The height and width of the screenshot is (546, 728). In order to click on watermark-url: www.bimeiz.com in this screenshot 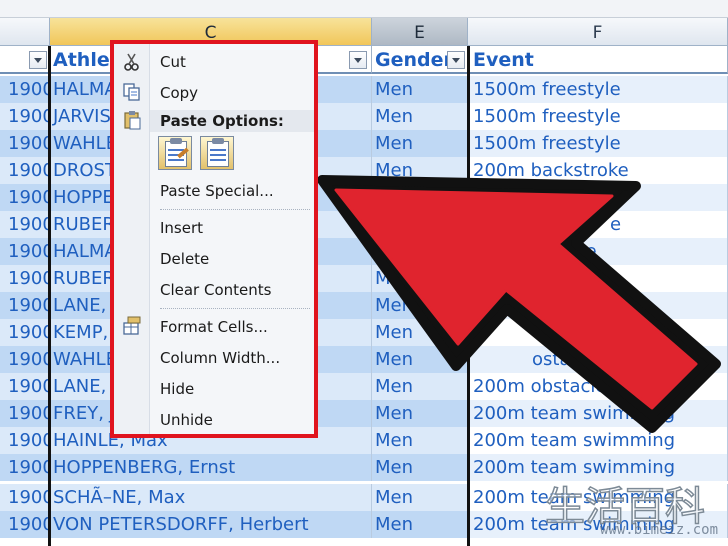, I will do `click(659, 530)`.